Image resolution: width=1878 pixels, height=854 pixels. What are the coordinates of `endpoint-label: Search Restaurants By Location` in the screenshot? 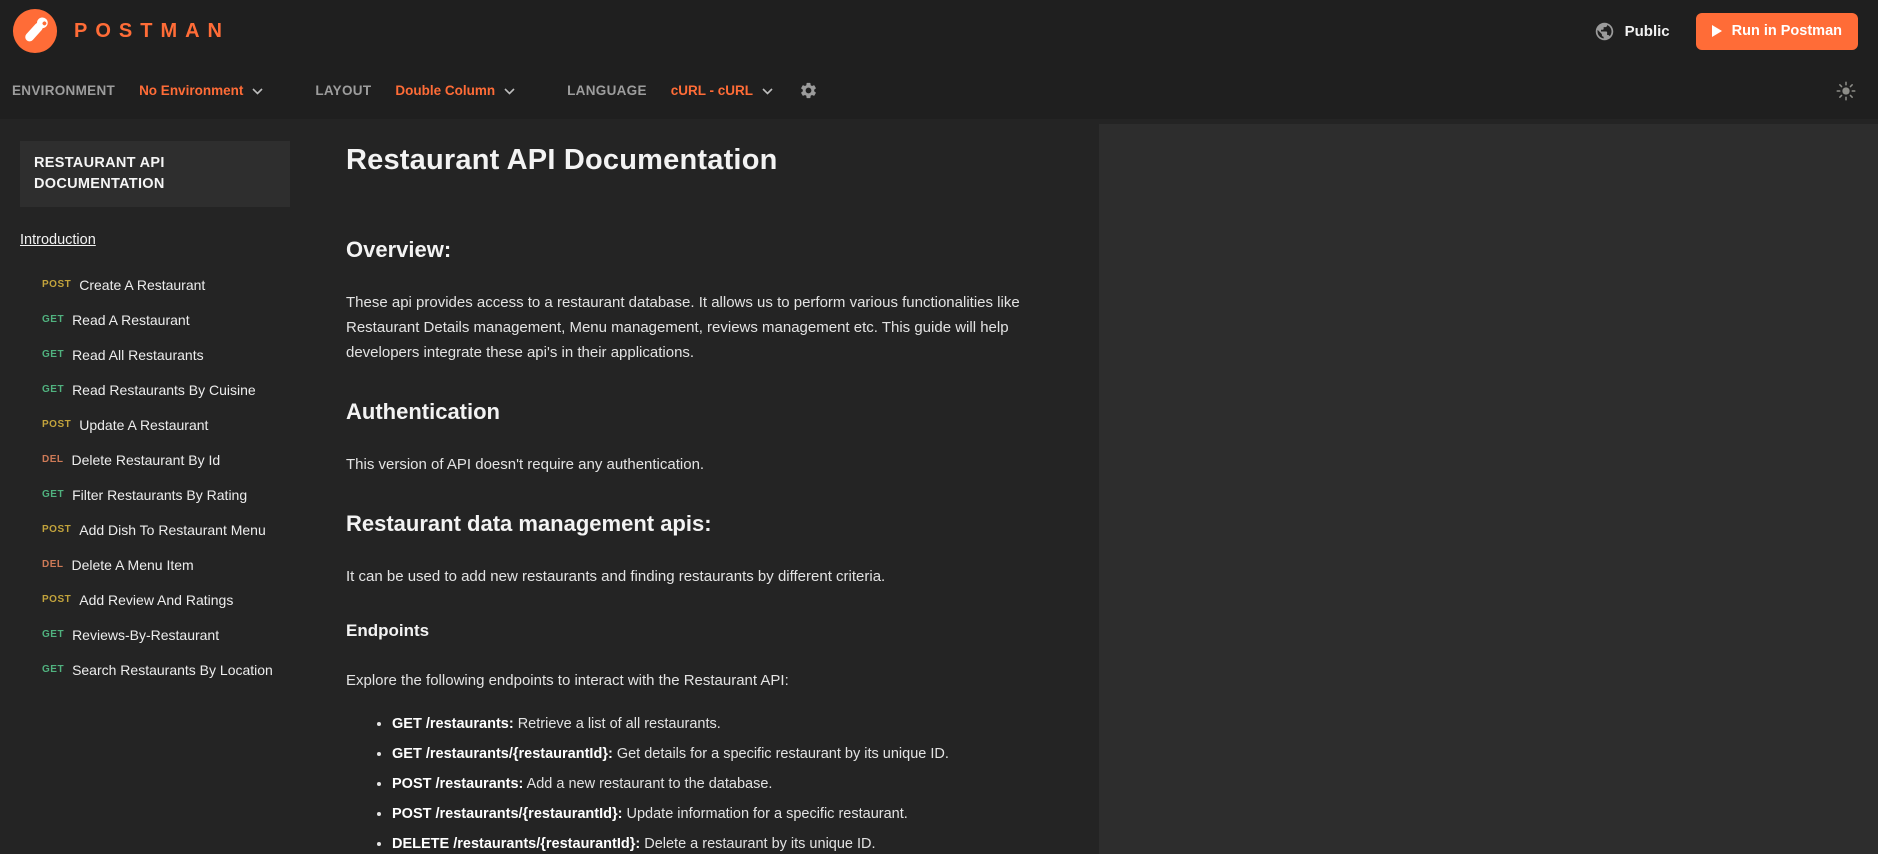 It's located at (172, 669).